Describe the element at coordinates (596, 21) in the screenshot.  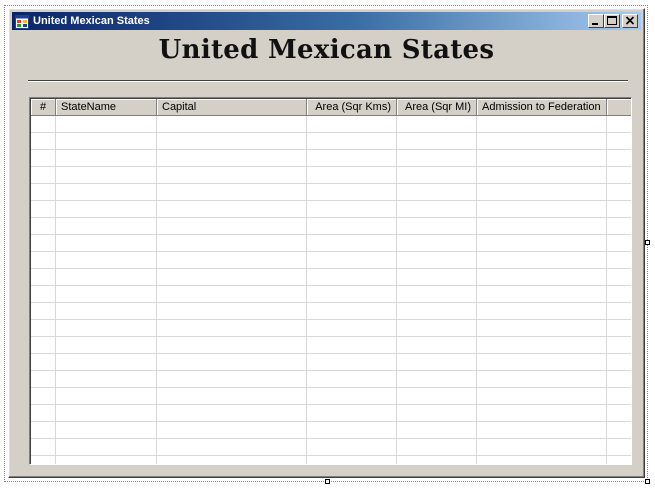
I see `minimize-button` at that location.